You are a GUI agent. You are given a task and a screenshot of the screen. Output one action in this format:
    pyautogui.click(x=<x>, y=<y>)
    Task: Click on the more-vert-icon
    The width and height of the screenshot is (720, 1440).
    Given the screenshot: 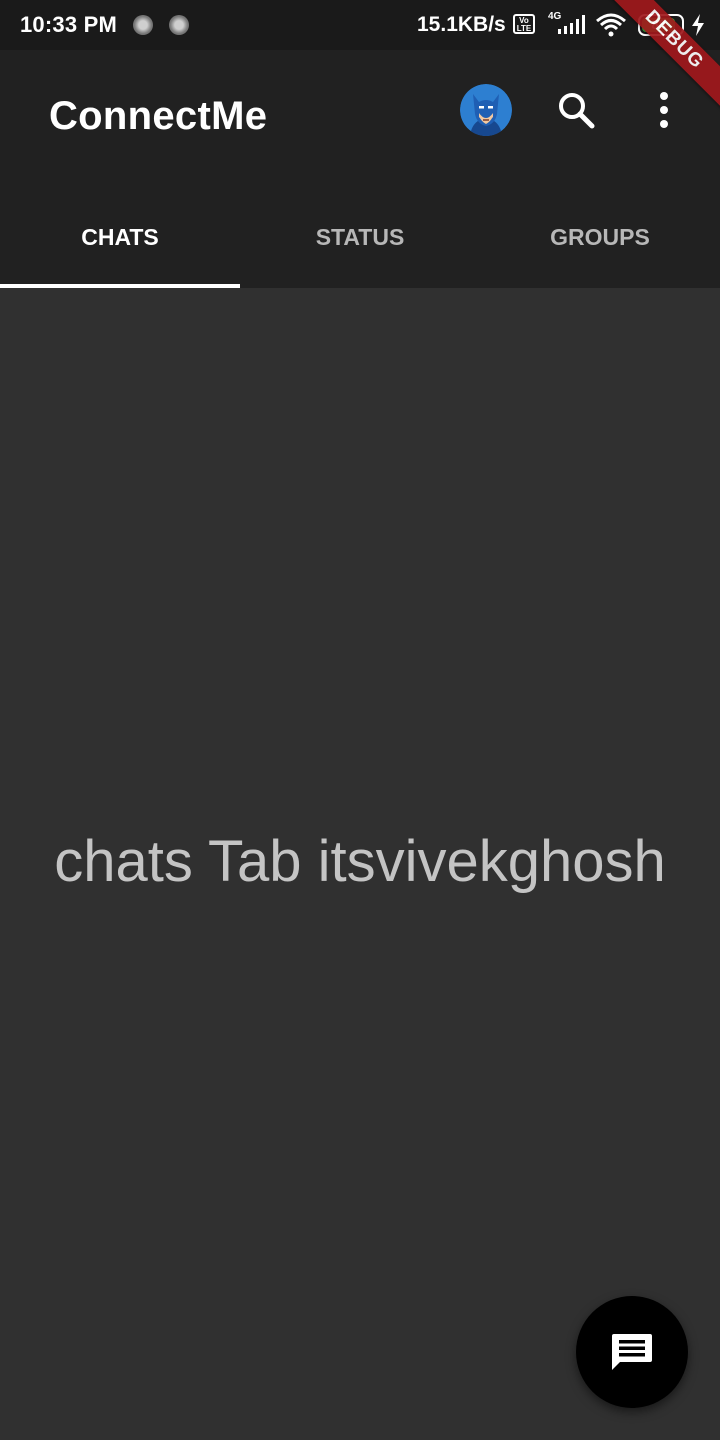 What is the action you would take?
    pyautogui.click(x=664, y=110)
    